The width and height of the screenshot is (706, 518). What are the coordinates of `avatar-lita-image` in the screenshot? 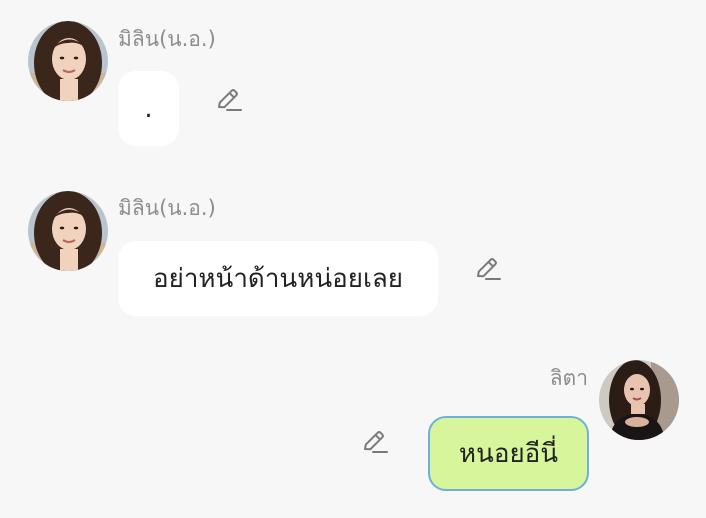 It's located at (639, 400).